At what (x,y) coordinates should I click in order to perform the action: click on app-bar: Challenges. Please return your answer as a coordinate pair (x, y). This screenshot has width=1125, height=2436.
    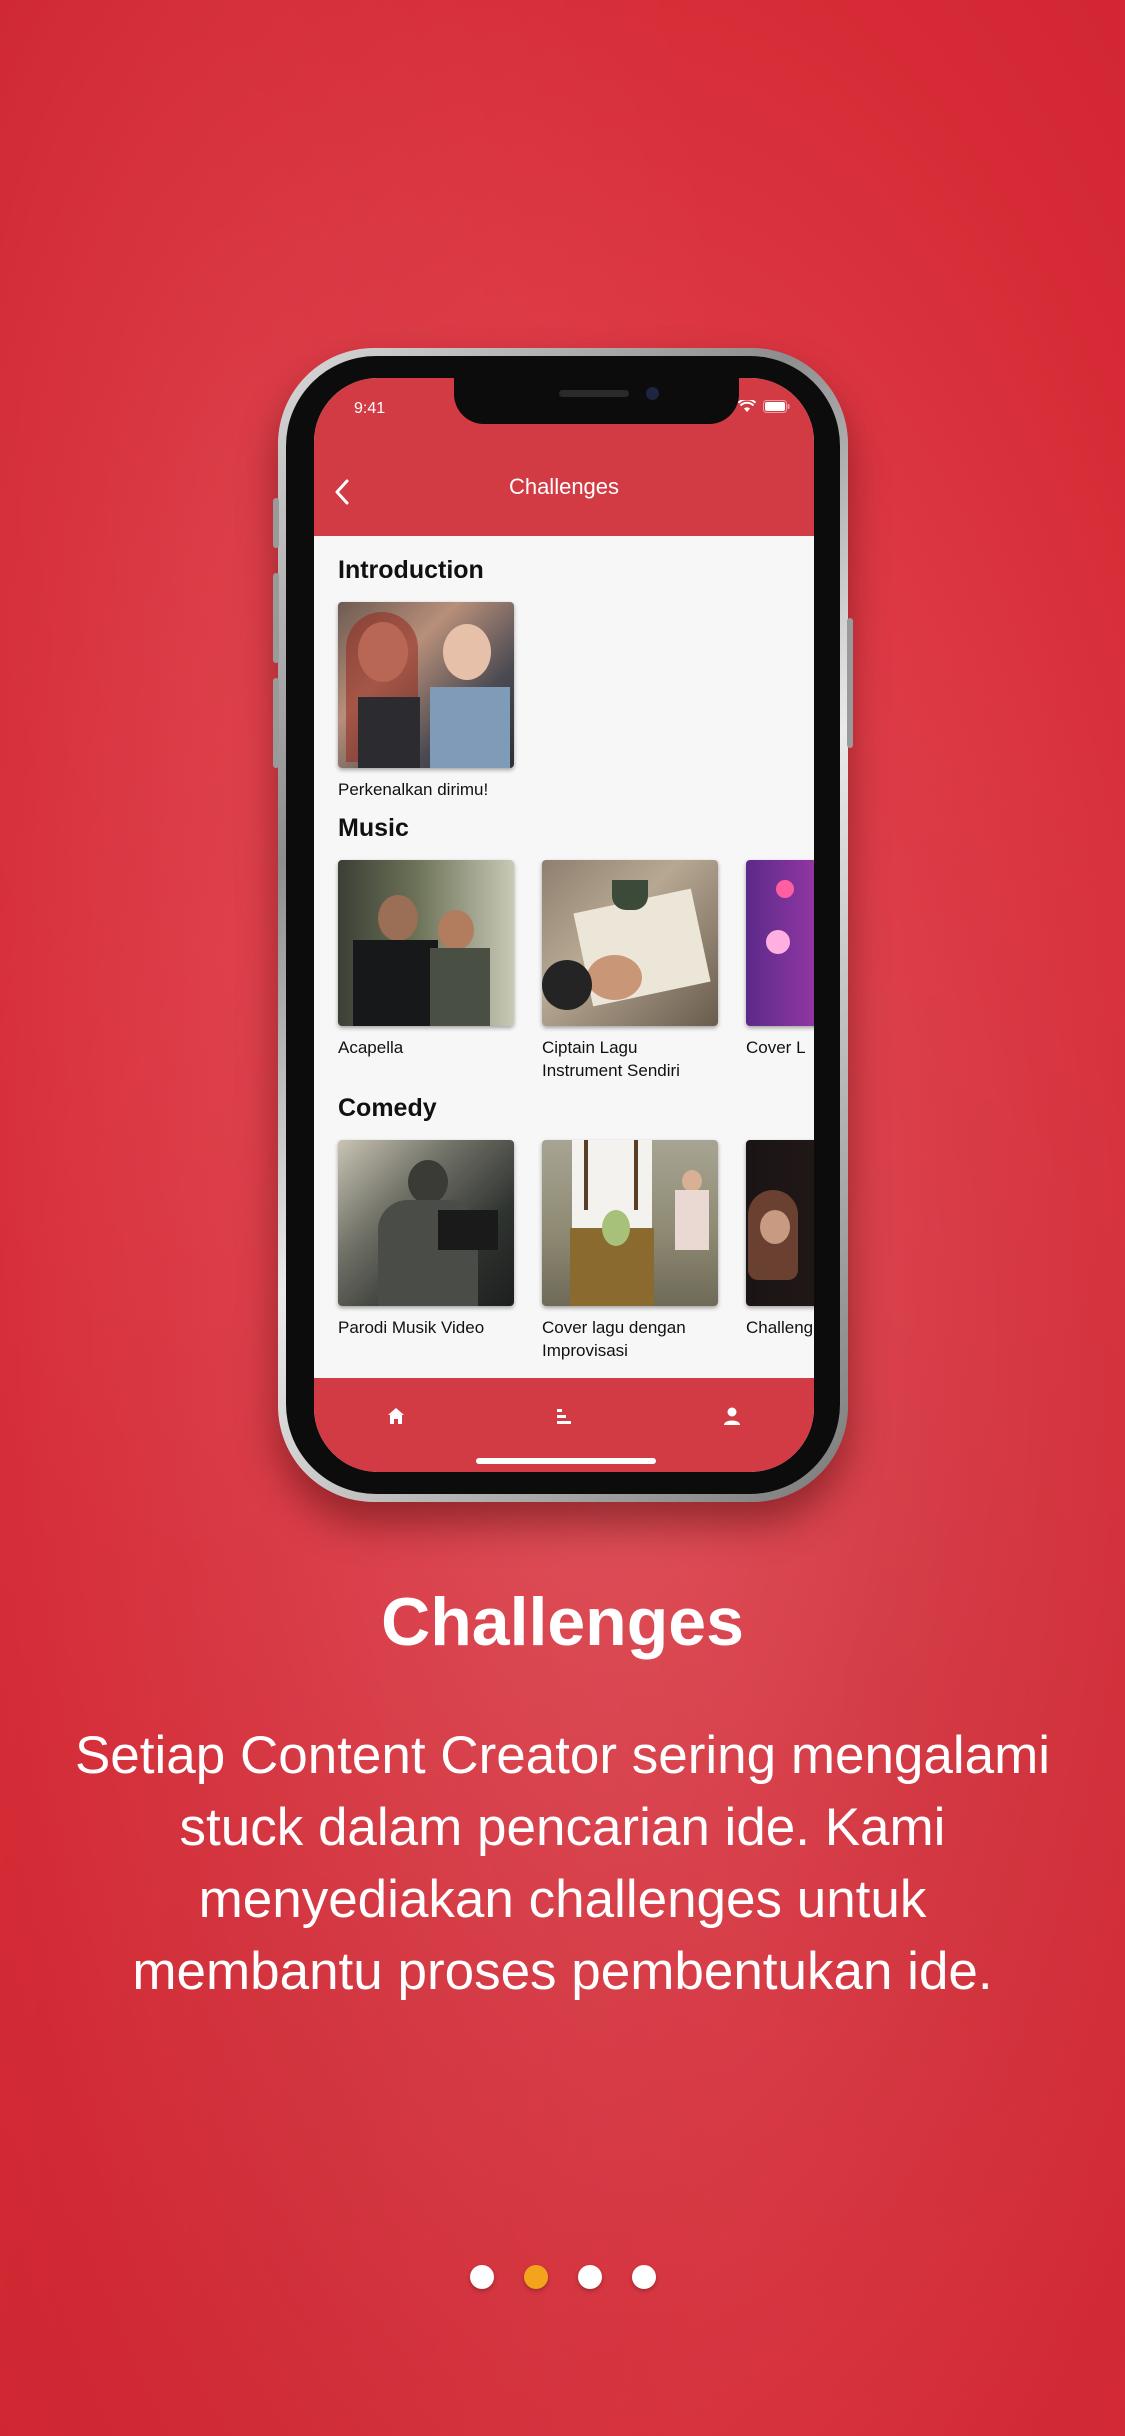
    Looking at the image, I should click on (564, 492).